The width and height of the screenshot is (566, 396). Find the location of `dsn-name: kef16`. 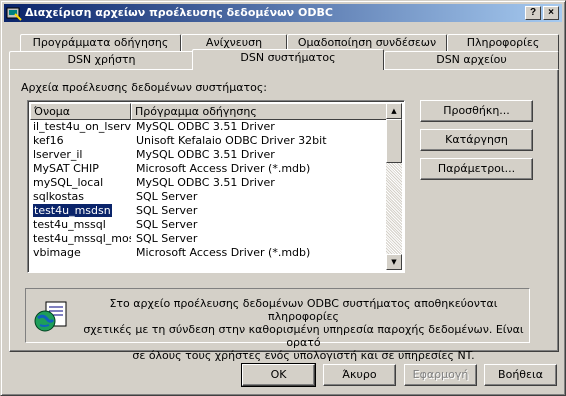

dsn-name: kef16 is located at coordinates (48, 140).